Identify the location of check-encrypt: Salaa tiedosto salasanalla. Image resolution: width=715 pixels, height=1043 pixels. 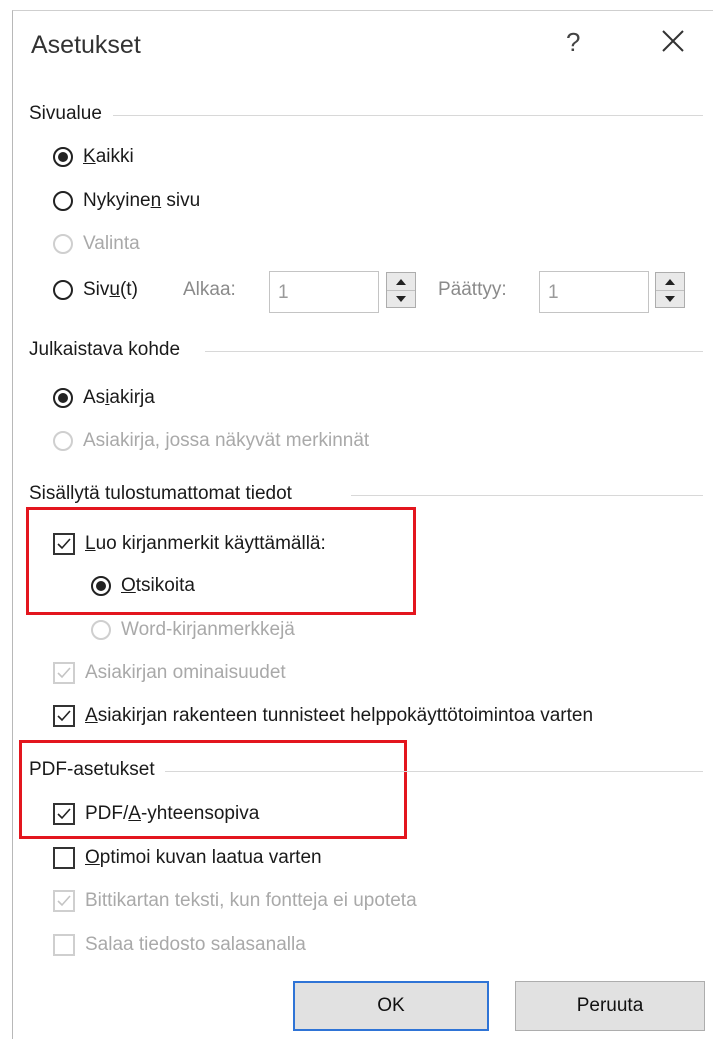
(179, 945).